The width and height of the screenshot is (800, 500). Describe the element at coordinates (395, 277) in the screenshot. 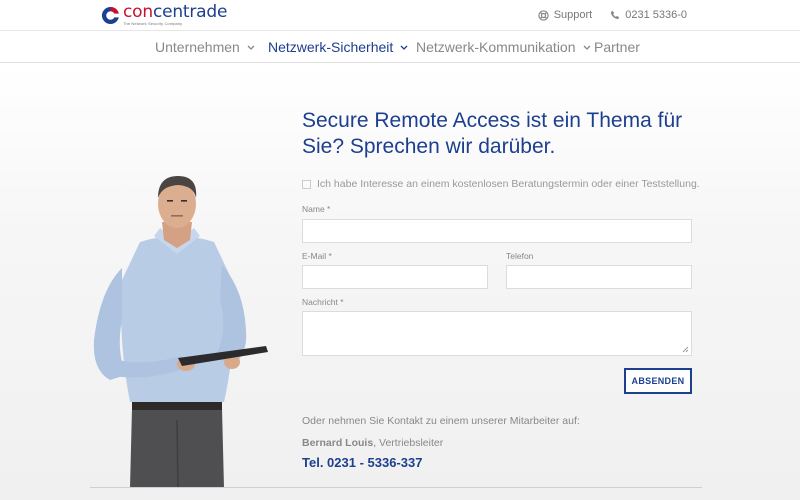

I see `email-input` at that location.